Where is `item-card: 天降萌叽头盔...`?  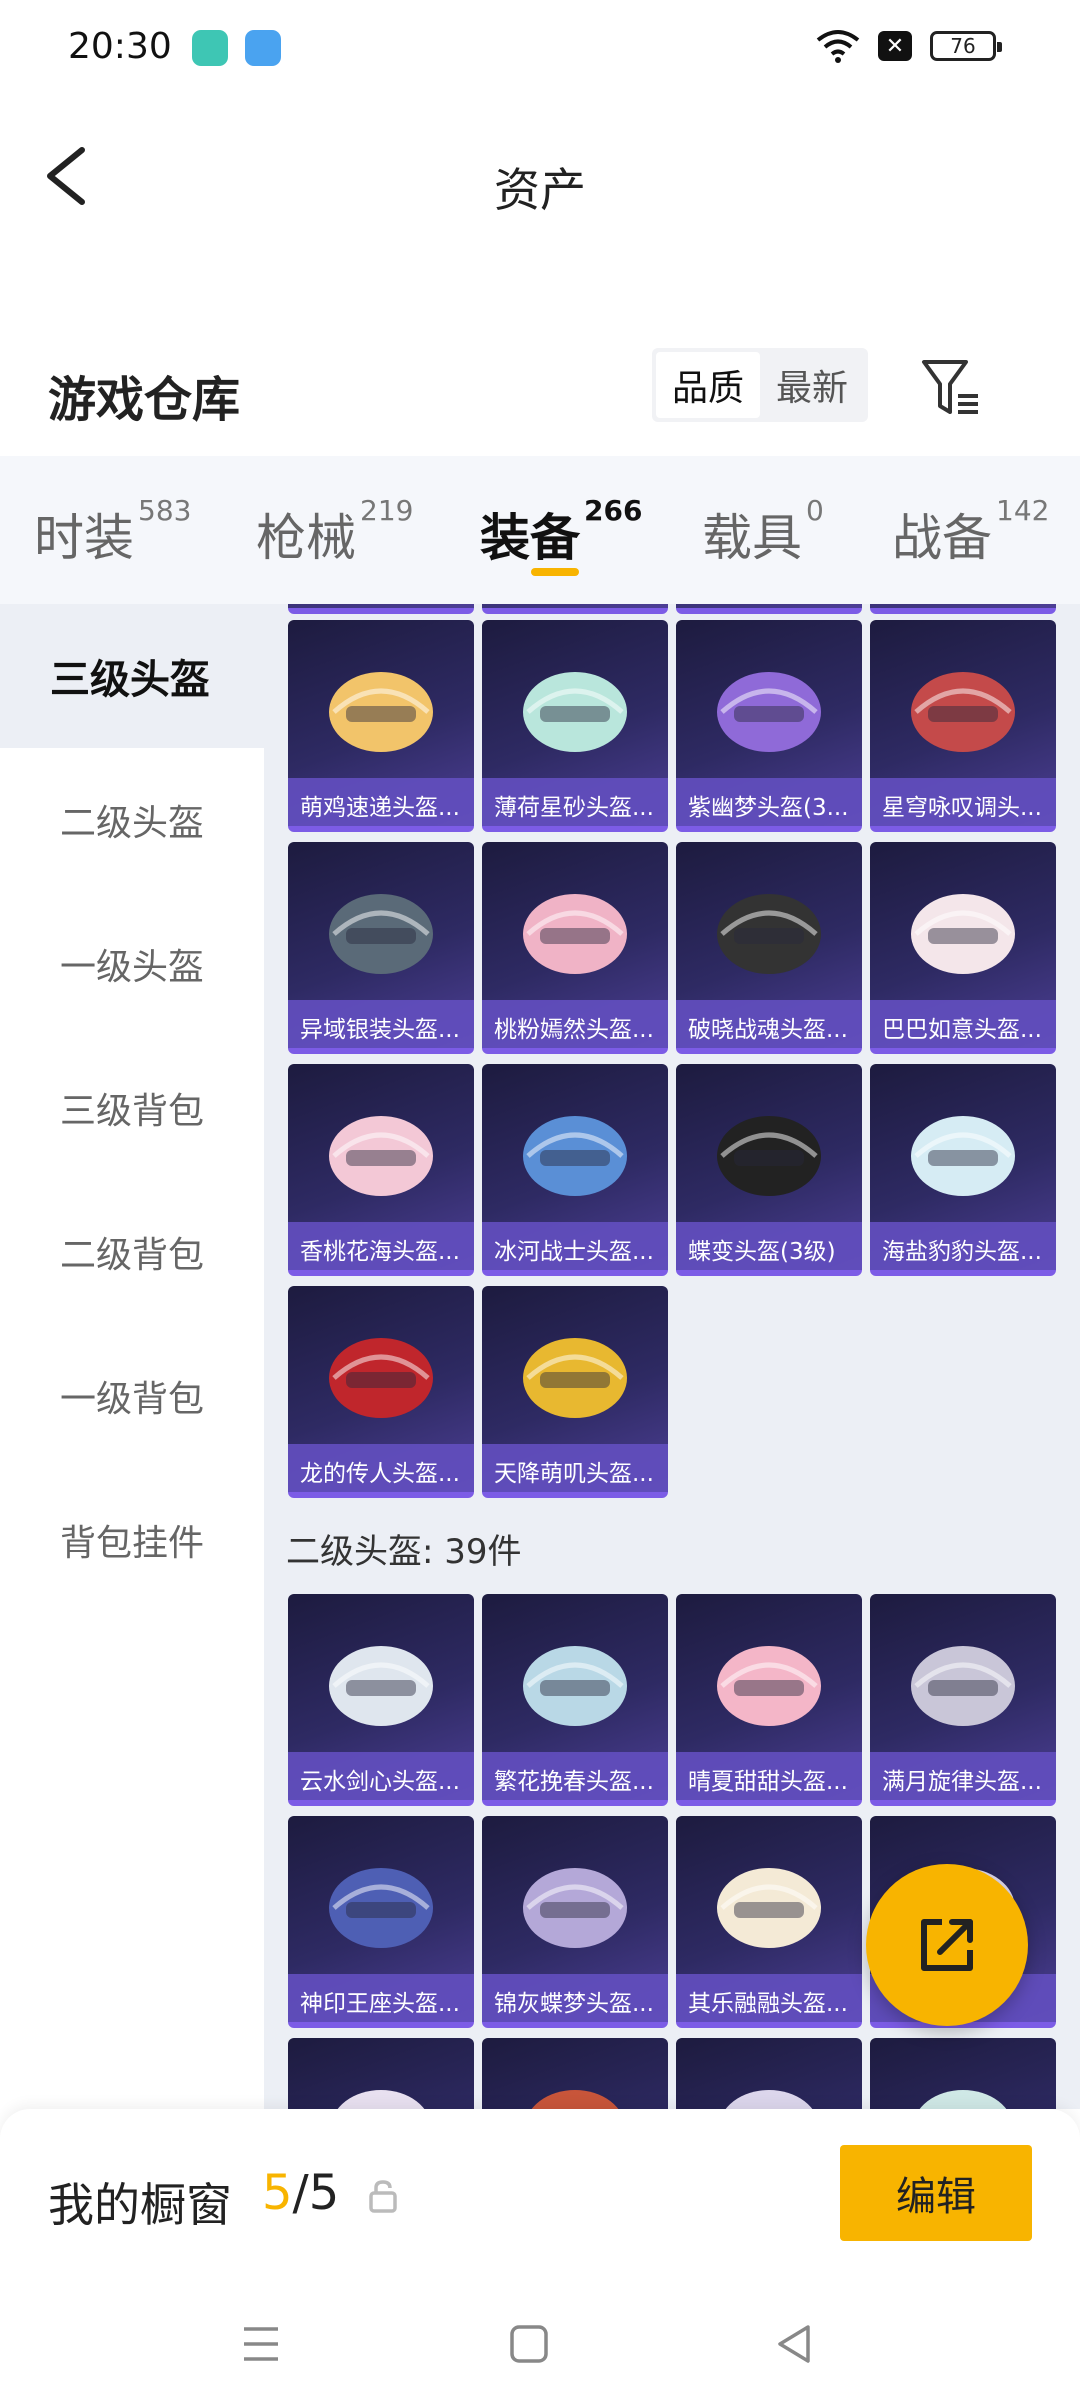 item-card: 天降萌叽头盔... is located at coordinates (575, 1392).